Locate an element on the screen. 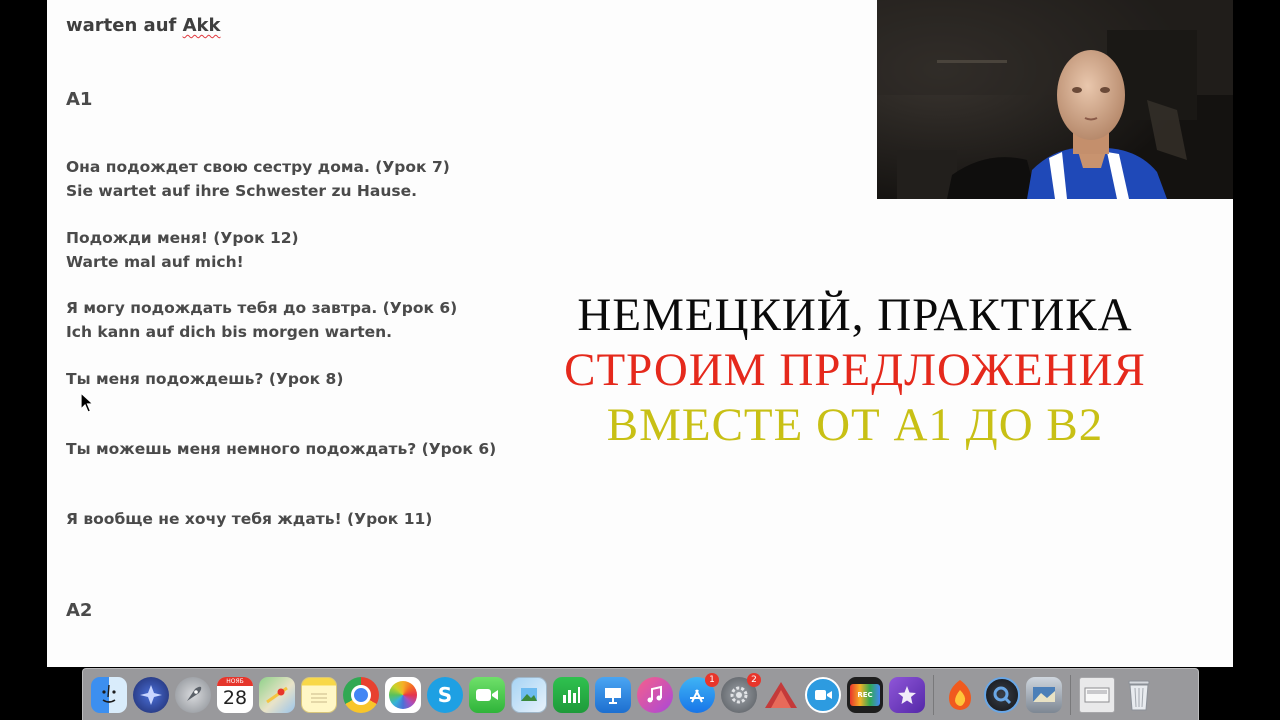 This screenshot has width=1280, height=720. rocket-icon is located at coordinates (193, 694).